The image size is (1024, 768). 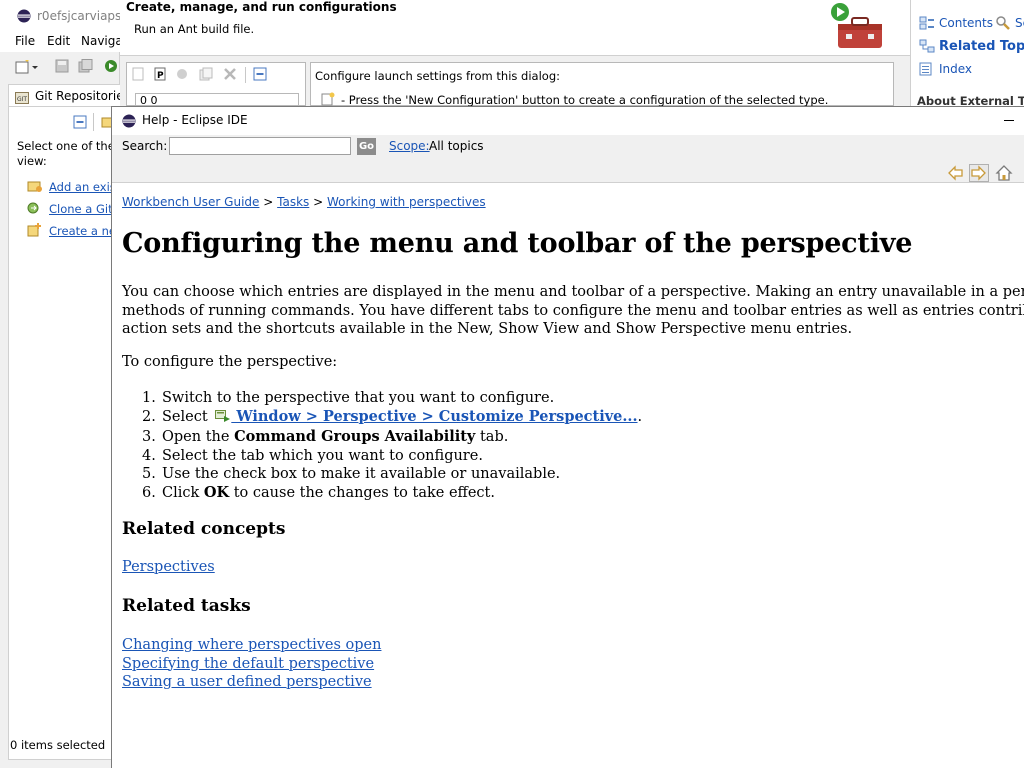 What do you see at coordinates (25, 41) in the screenshot?
I see `menu-file: File` at bounding box center [25, 41].